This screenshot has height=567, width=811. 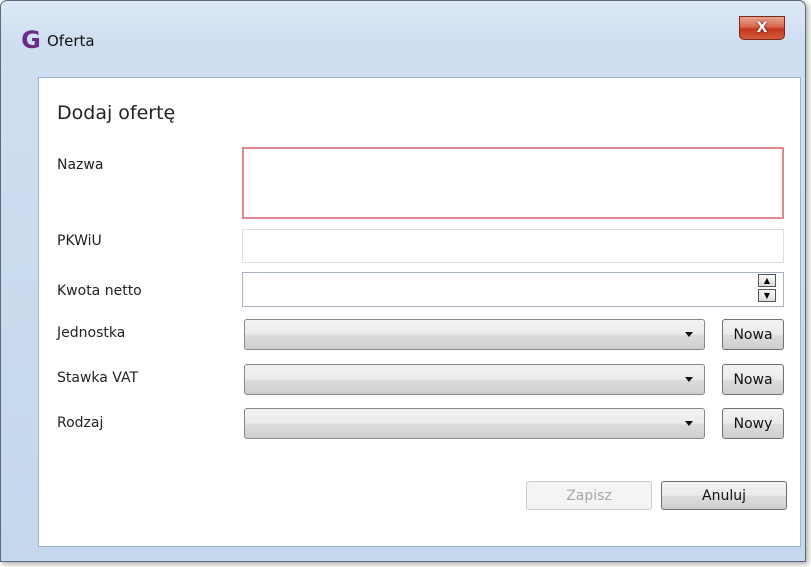 I want to click on rodzaj-label: Rodzaj, so click(x=80, y=423).